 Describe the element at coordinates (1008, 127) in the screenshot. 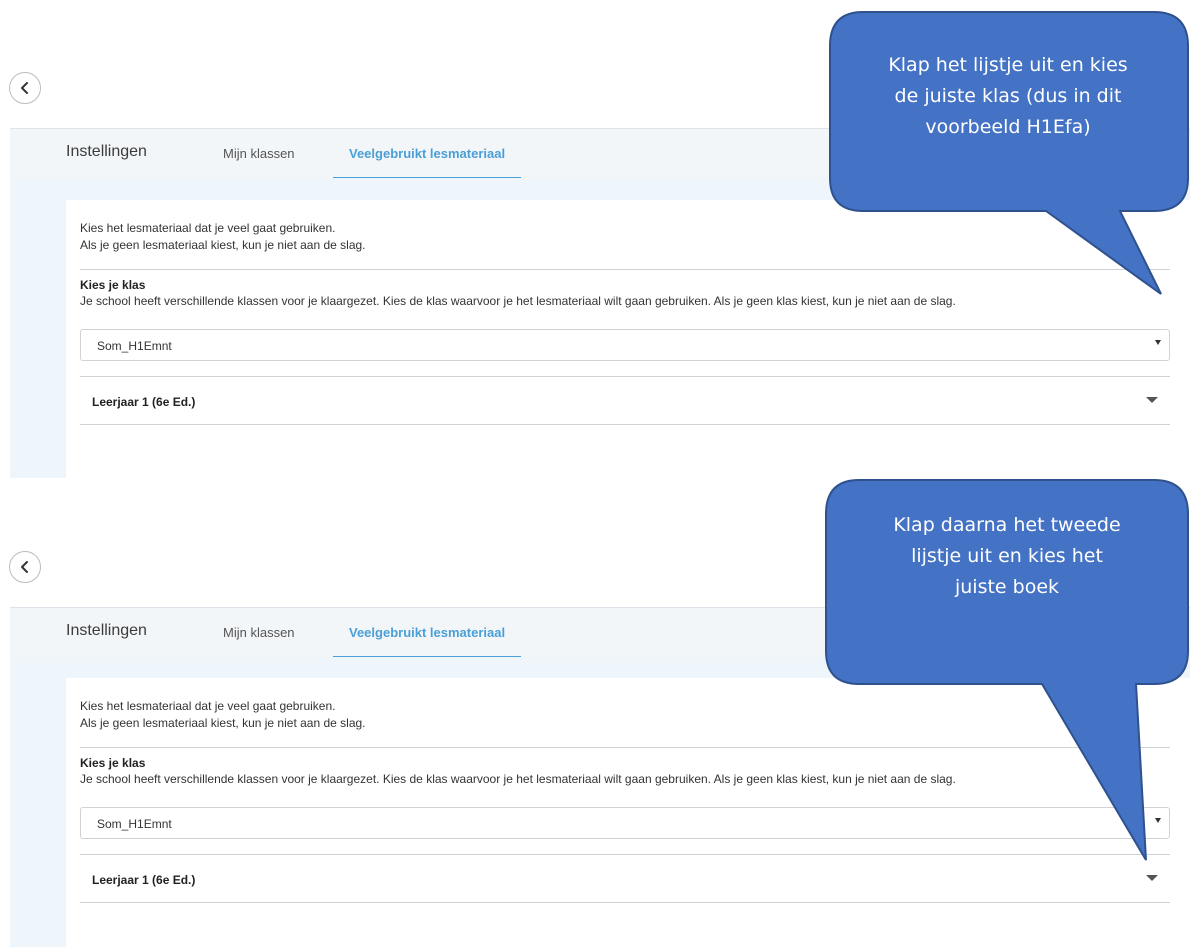

I see `callout-line-3: voorbeeld H1Efa)` at that location.